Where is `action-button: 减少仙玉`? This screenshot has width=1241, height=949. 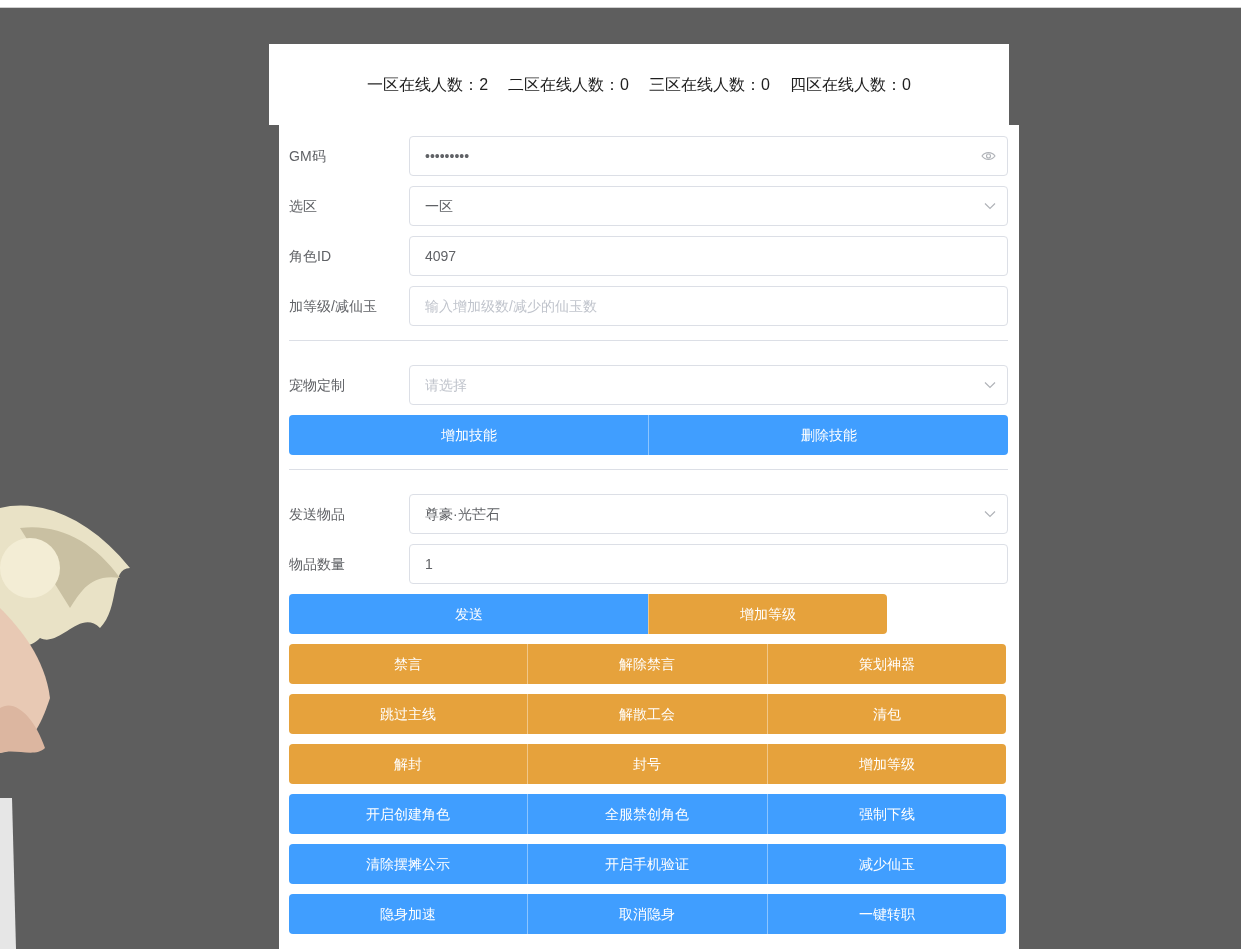
action-button: 减少仙玉 is located at coordinates (886, 864).